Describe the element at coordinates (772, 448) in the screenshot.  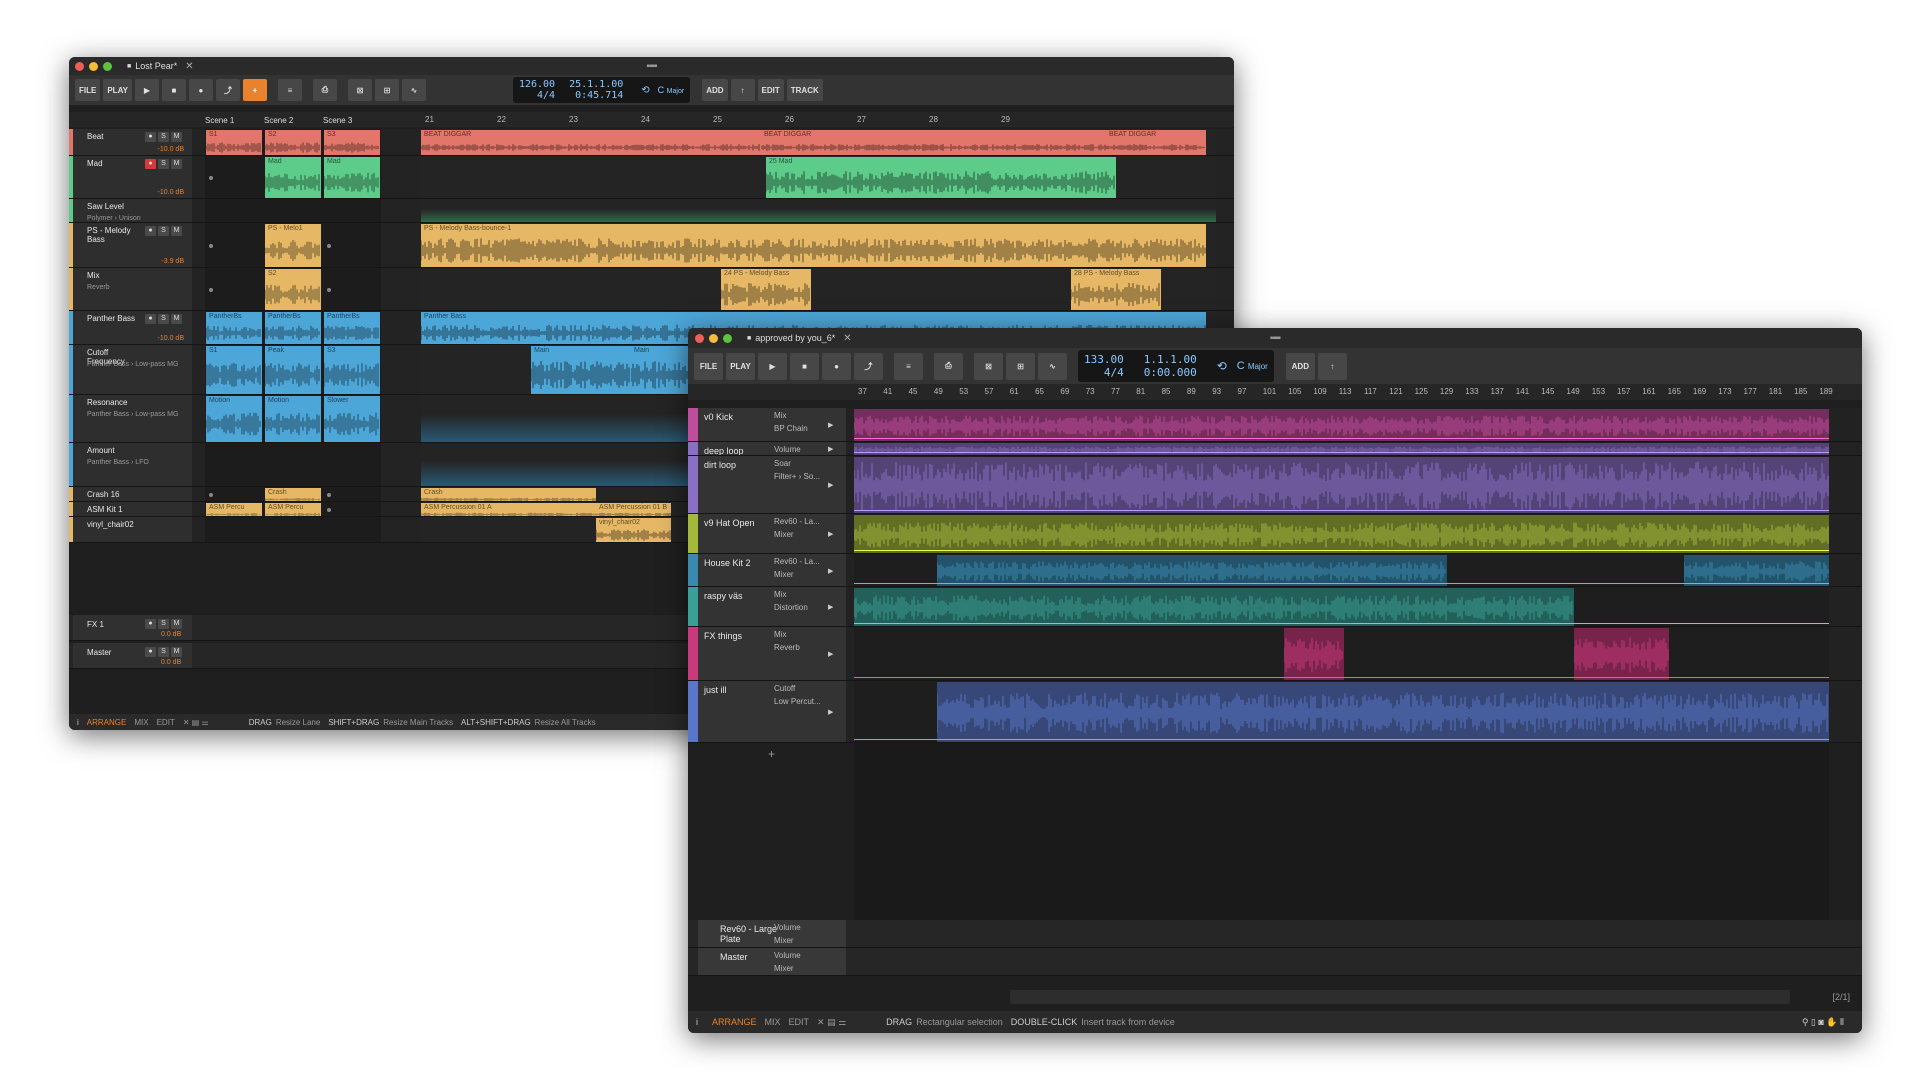
I see `track-header: deep loop Volume ▶` at that location.